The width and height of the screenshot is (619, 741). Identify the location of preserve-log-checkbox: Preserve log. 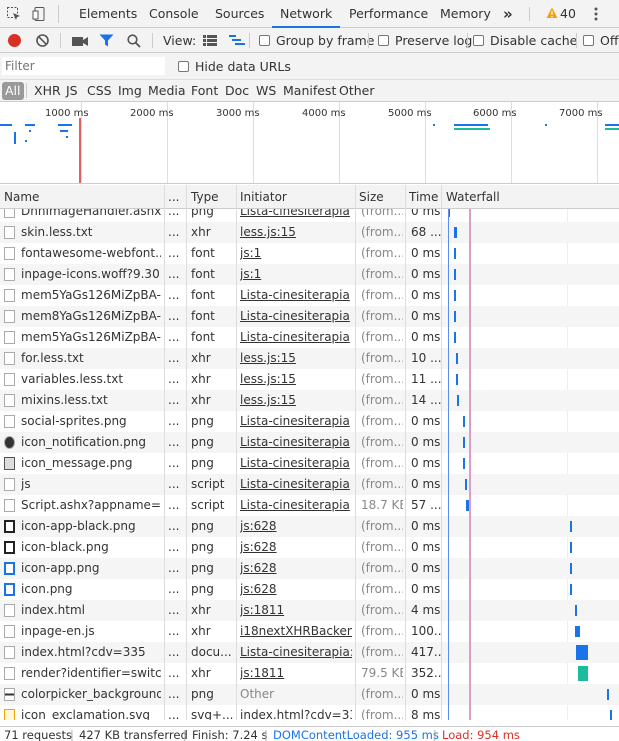
(425, 40).